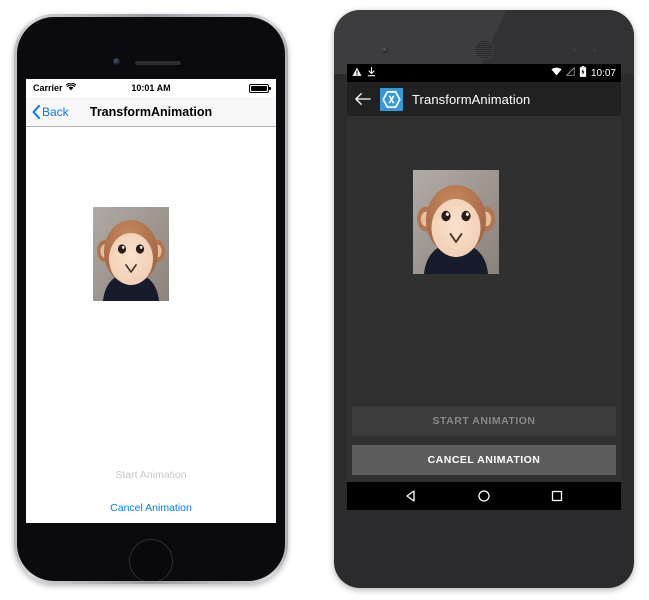  What do you see at coordinates (151, 475) in the screenshot?
I see `start-animation-button: Start Animation` at bounding box center [151, 475].